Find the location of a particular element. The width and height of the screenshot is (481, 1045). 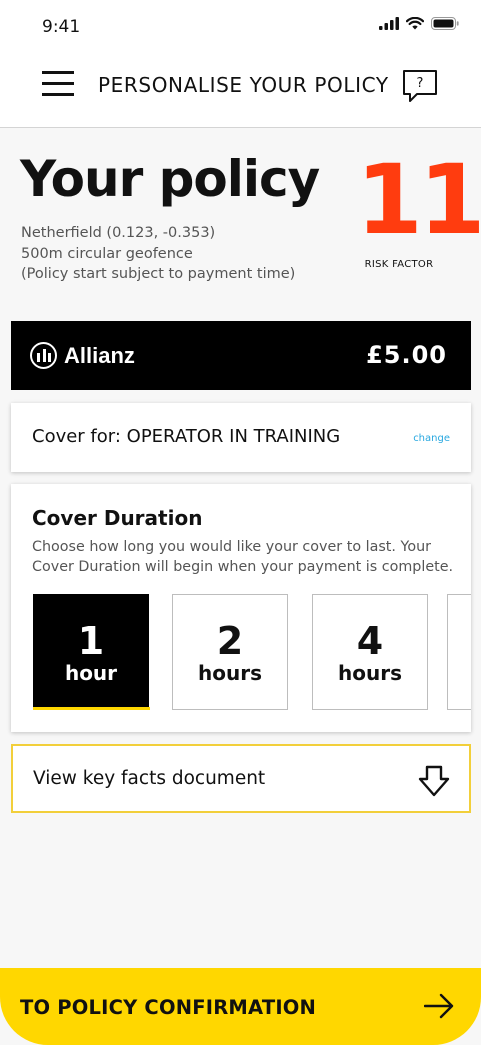

key-facts-label: View key facts document is located at coordinates (149, 778).